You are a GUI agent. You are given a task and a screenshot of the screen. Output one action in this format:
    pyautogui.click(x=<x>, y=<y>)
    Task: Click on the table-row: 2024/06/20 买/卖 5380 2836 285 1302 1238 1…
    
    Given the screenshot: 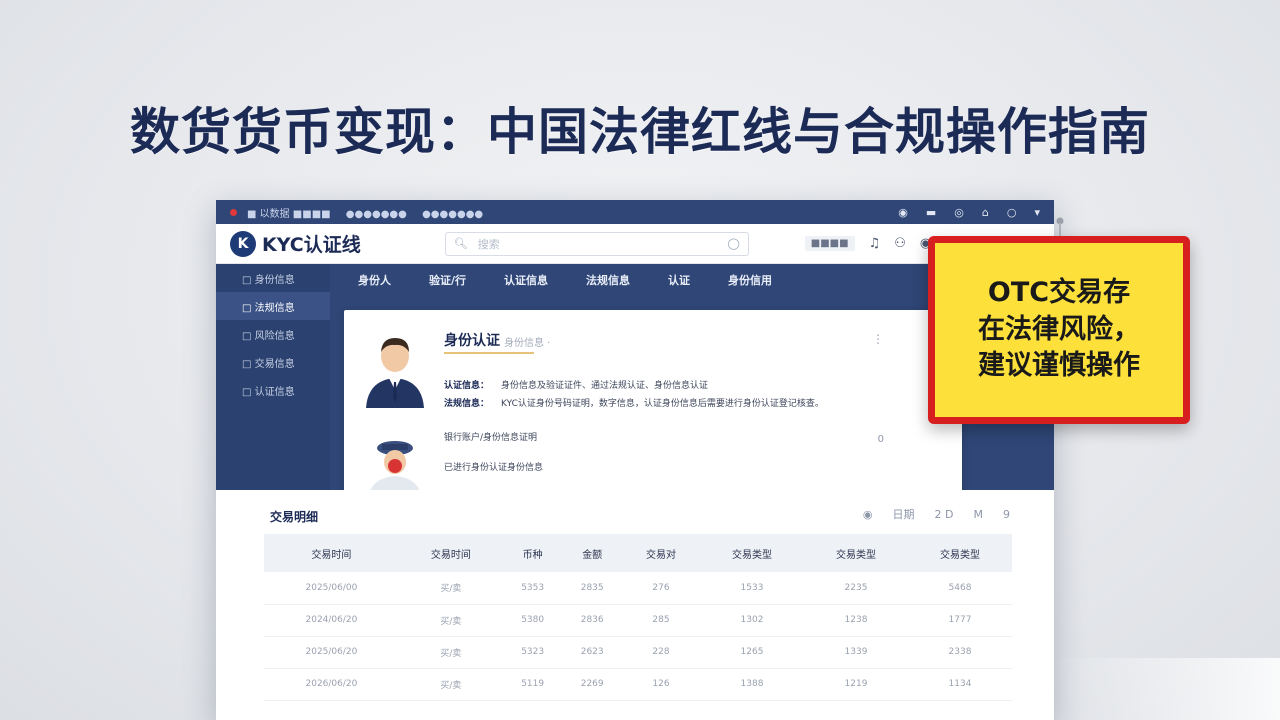 What is the action you would take?
    pyautogui.click(x=638, y=620)
    